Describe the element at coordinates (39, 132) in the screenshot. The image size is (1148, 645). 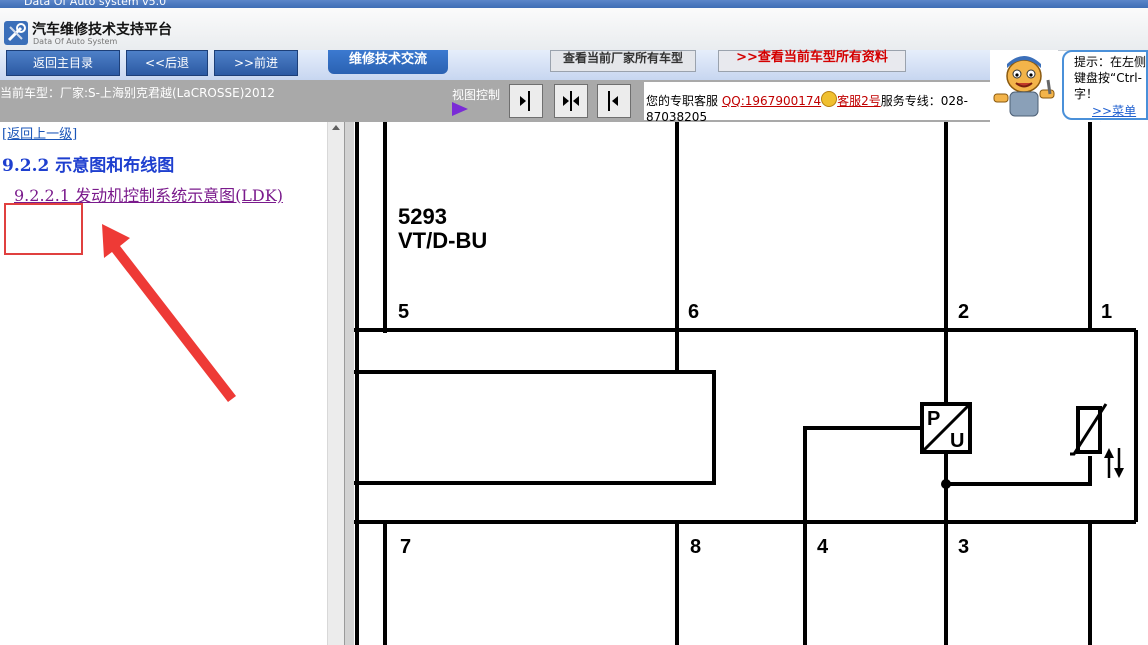
I see `back-to-parent-link: [返回上一级]` at that location.